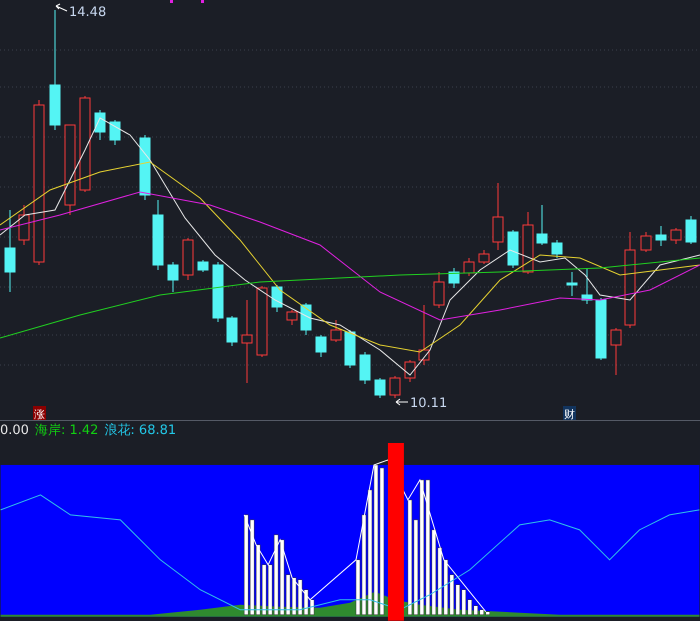 This screenshot has width=700, height=621. I want to click on low-price-arrow, so click(402, 402).